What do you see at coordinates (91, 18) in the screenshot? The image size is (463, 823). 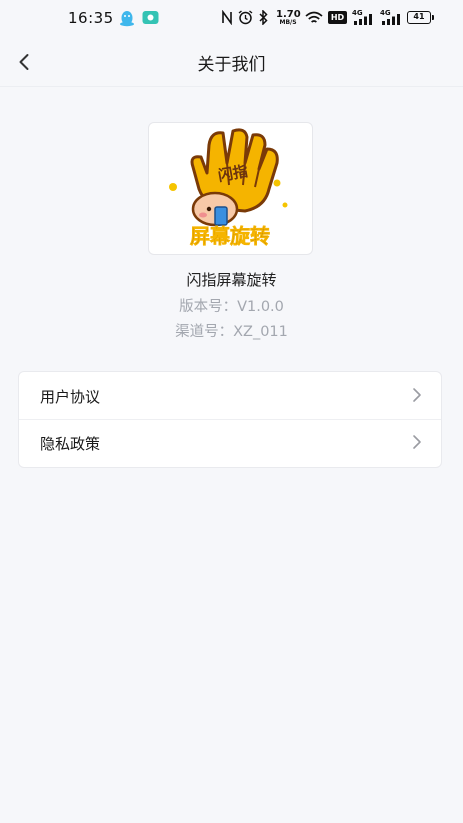 I see `status-time: 16:35` at bounding box center [91, 18].